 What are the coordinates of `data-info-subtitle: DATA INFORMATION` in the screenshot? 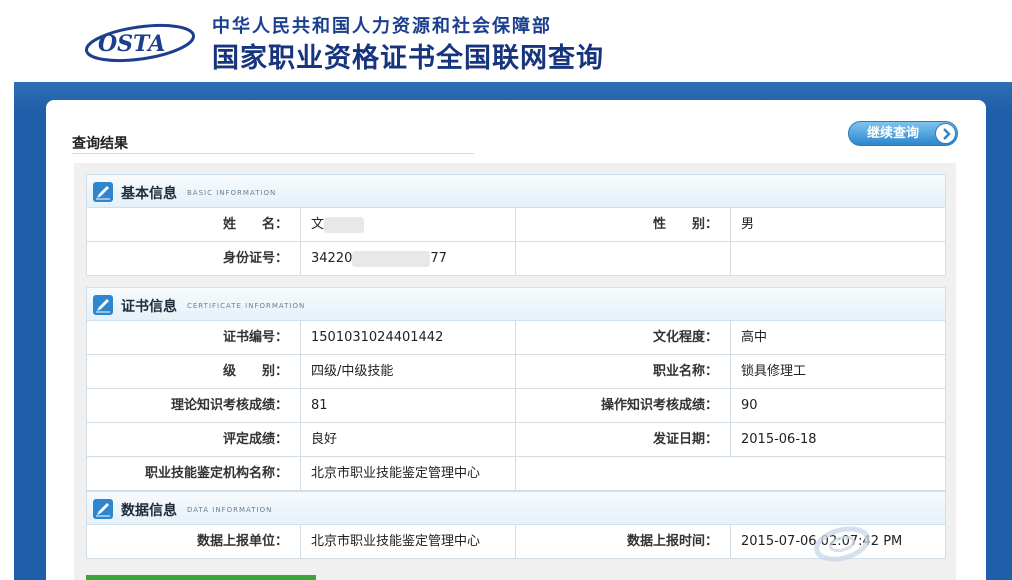 It's located at (230, 510).